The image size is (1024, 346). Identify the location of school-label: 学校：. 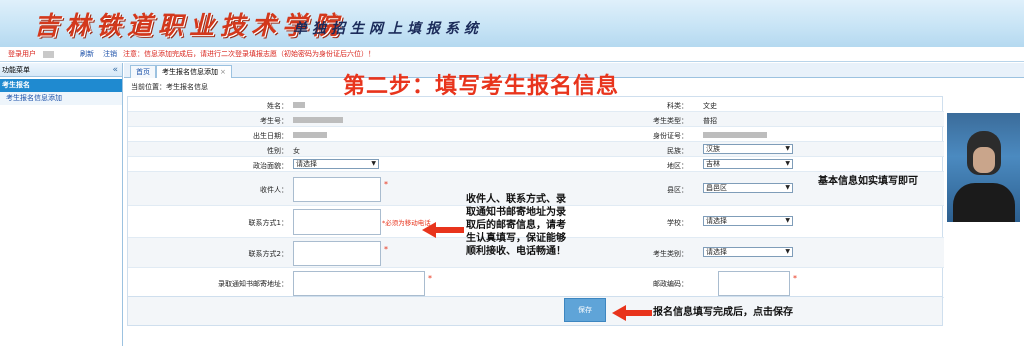
(677, 223).